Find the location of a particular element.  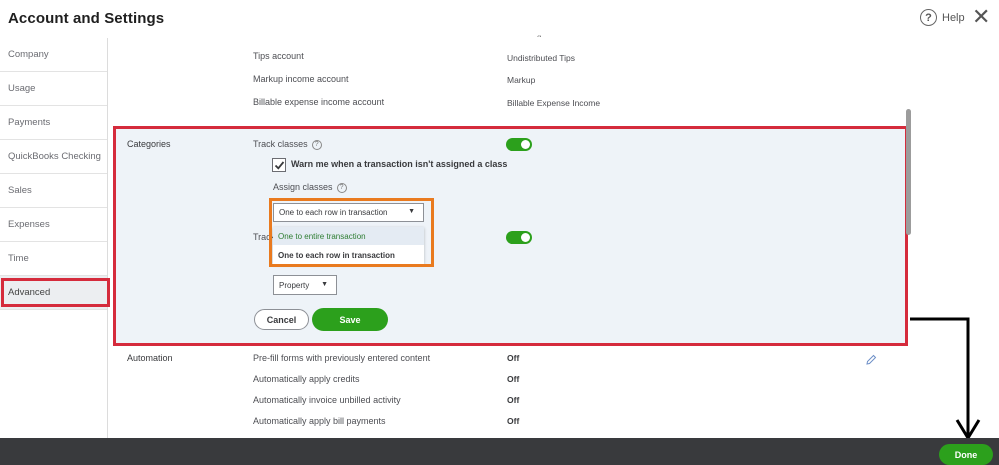

sidebar-item-sales: Sales is located at coordinates (53, 191).